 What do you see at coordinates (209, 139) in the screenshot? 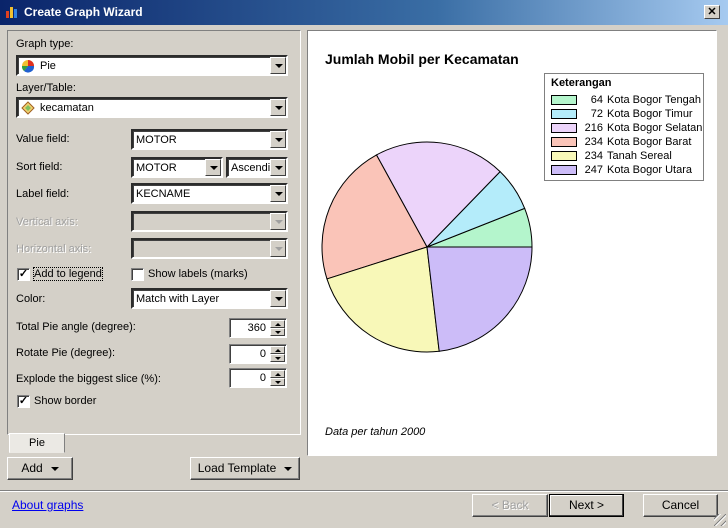
I see `value-field-select: MOTOR` at bounding box center [209, 139].